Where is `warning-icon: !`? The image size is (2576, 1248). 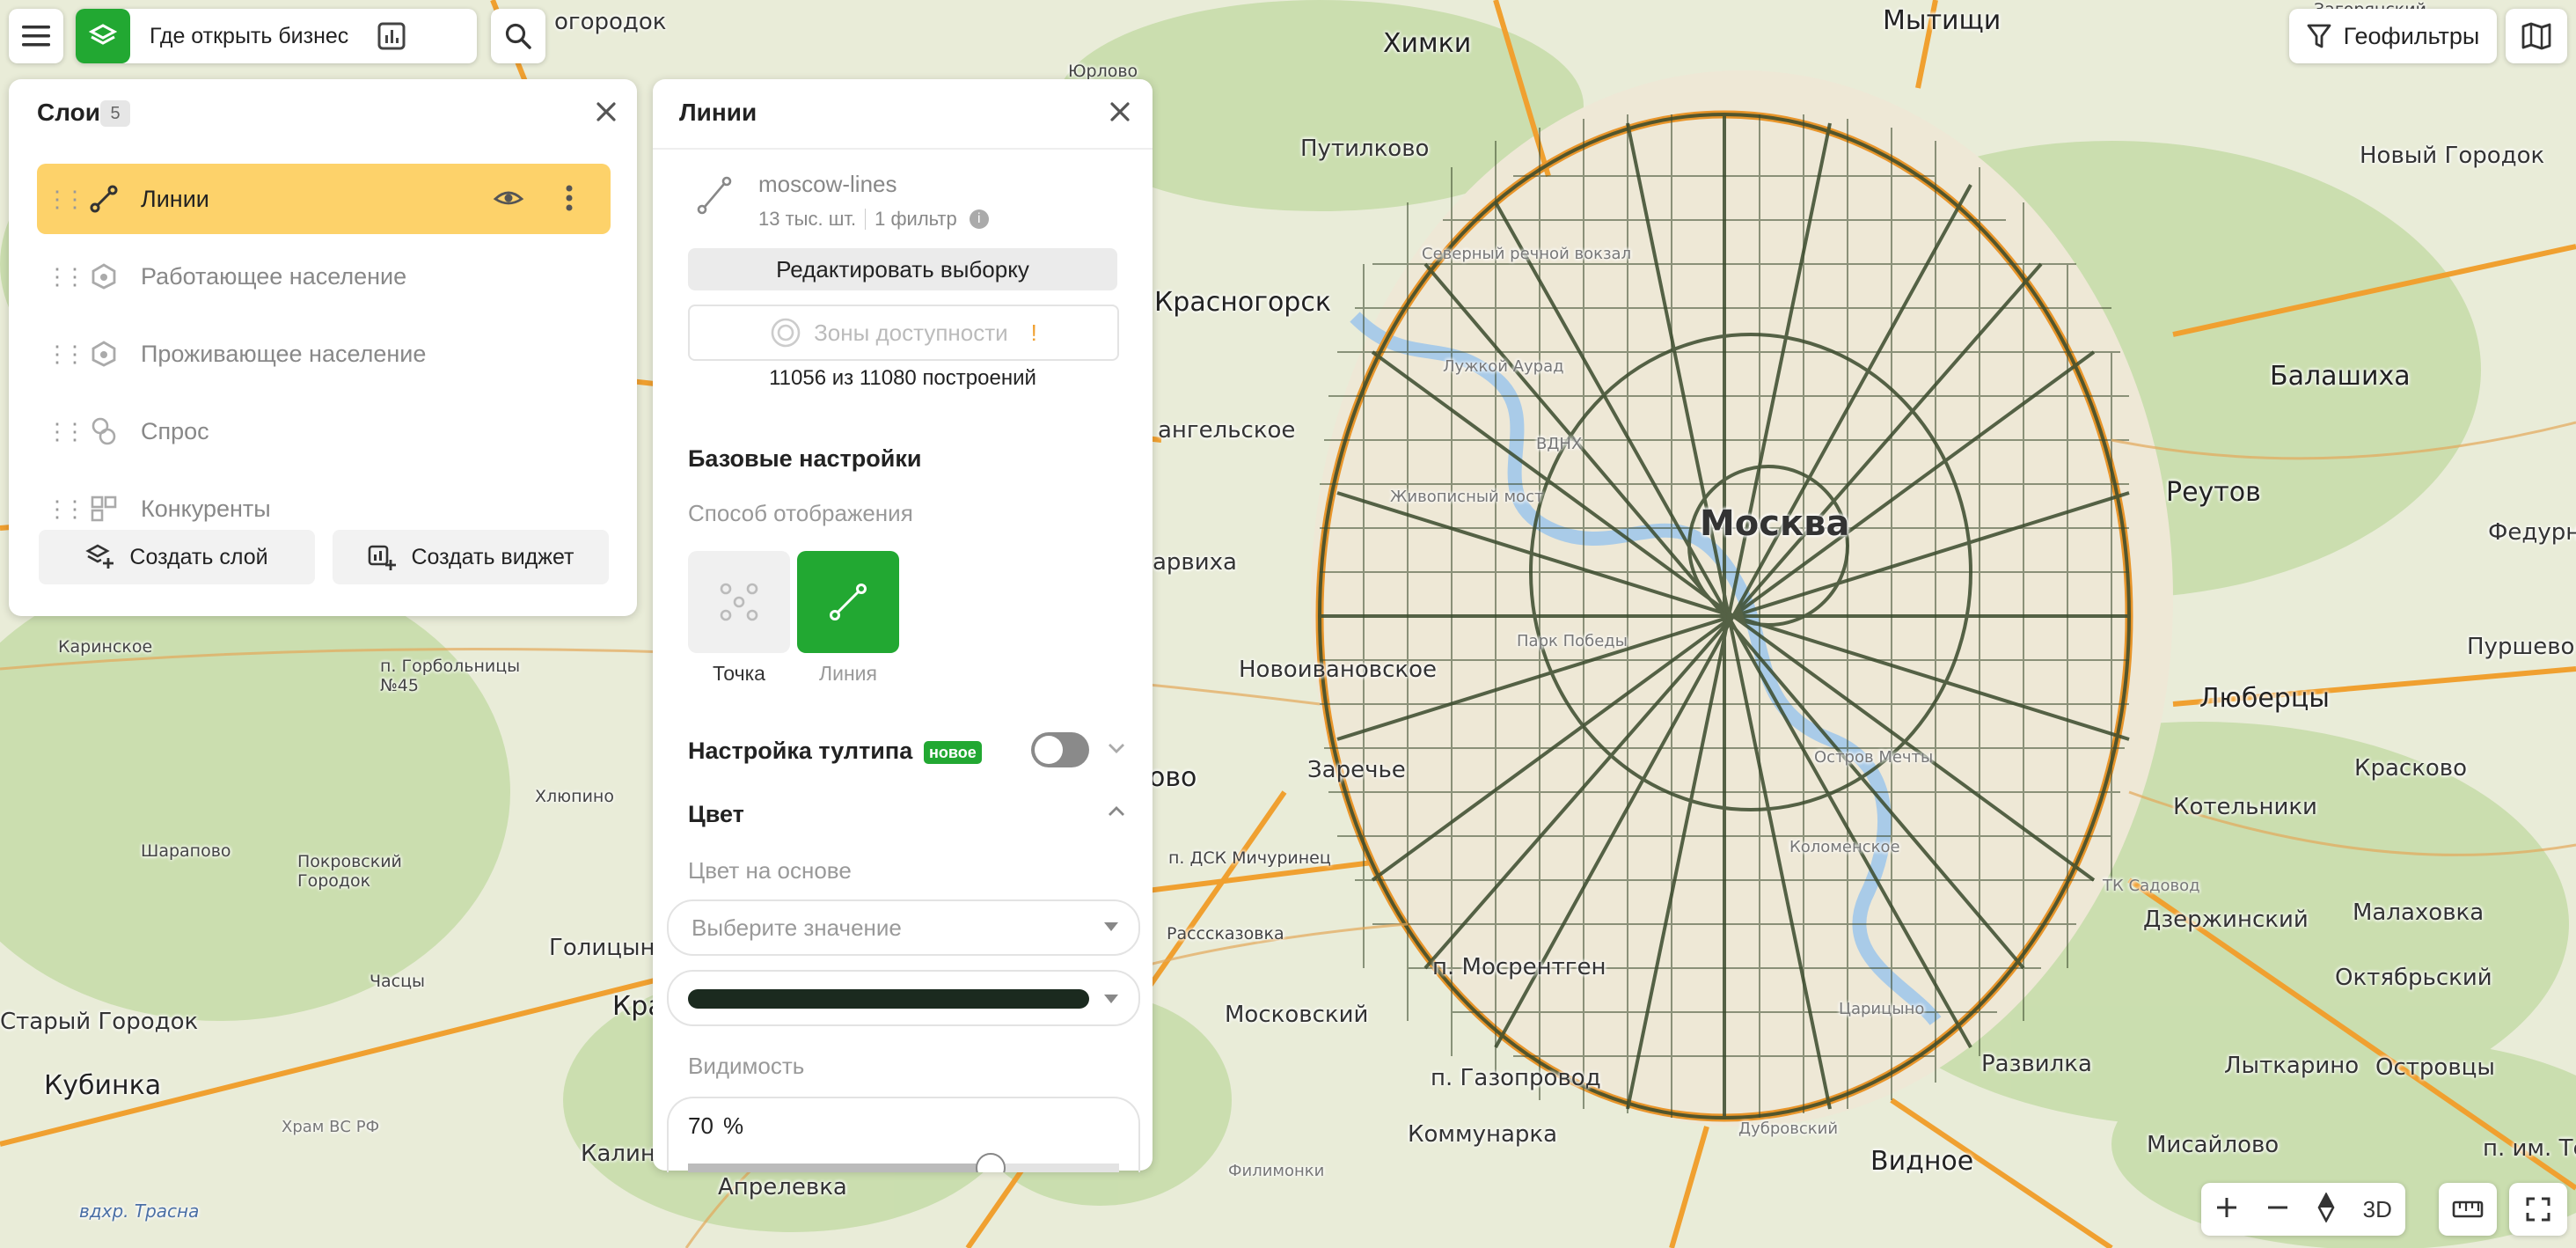 warning-icon: ! is located at coordinates (1033, 332).